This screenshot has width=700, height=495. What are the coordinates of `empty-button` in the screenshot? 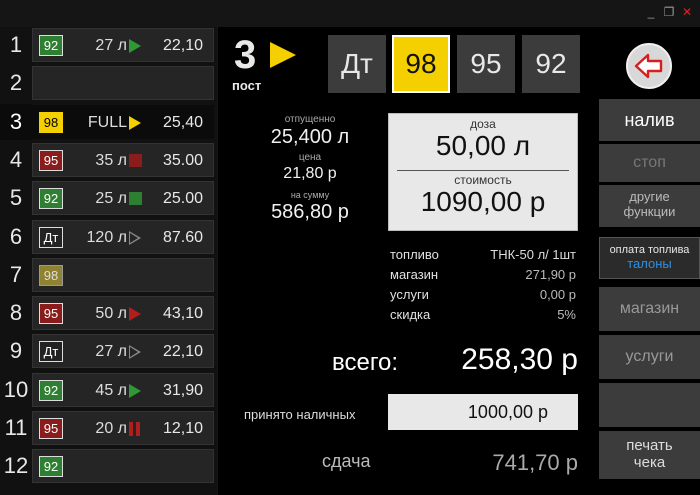 It's located at (649, 405).